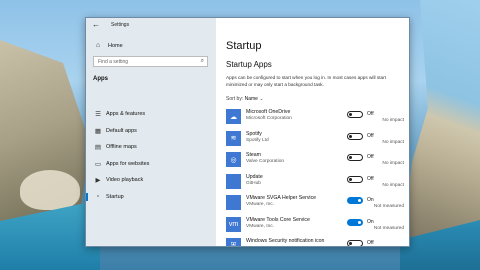 The image size is (480, 270). Describe the element at coordinates (151, 114) in the screenshot. I see `sidebar-item-apps-features: ☰ Apps & features` at that location.